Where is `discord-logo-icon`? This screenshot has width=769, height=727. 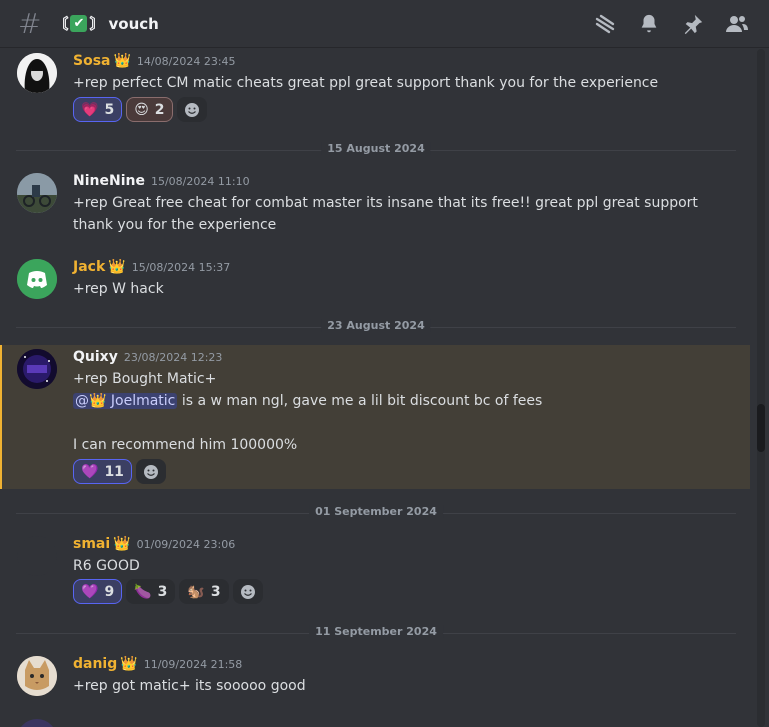
discord-logo-icon is located at coordinates (37, 279).